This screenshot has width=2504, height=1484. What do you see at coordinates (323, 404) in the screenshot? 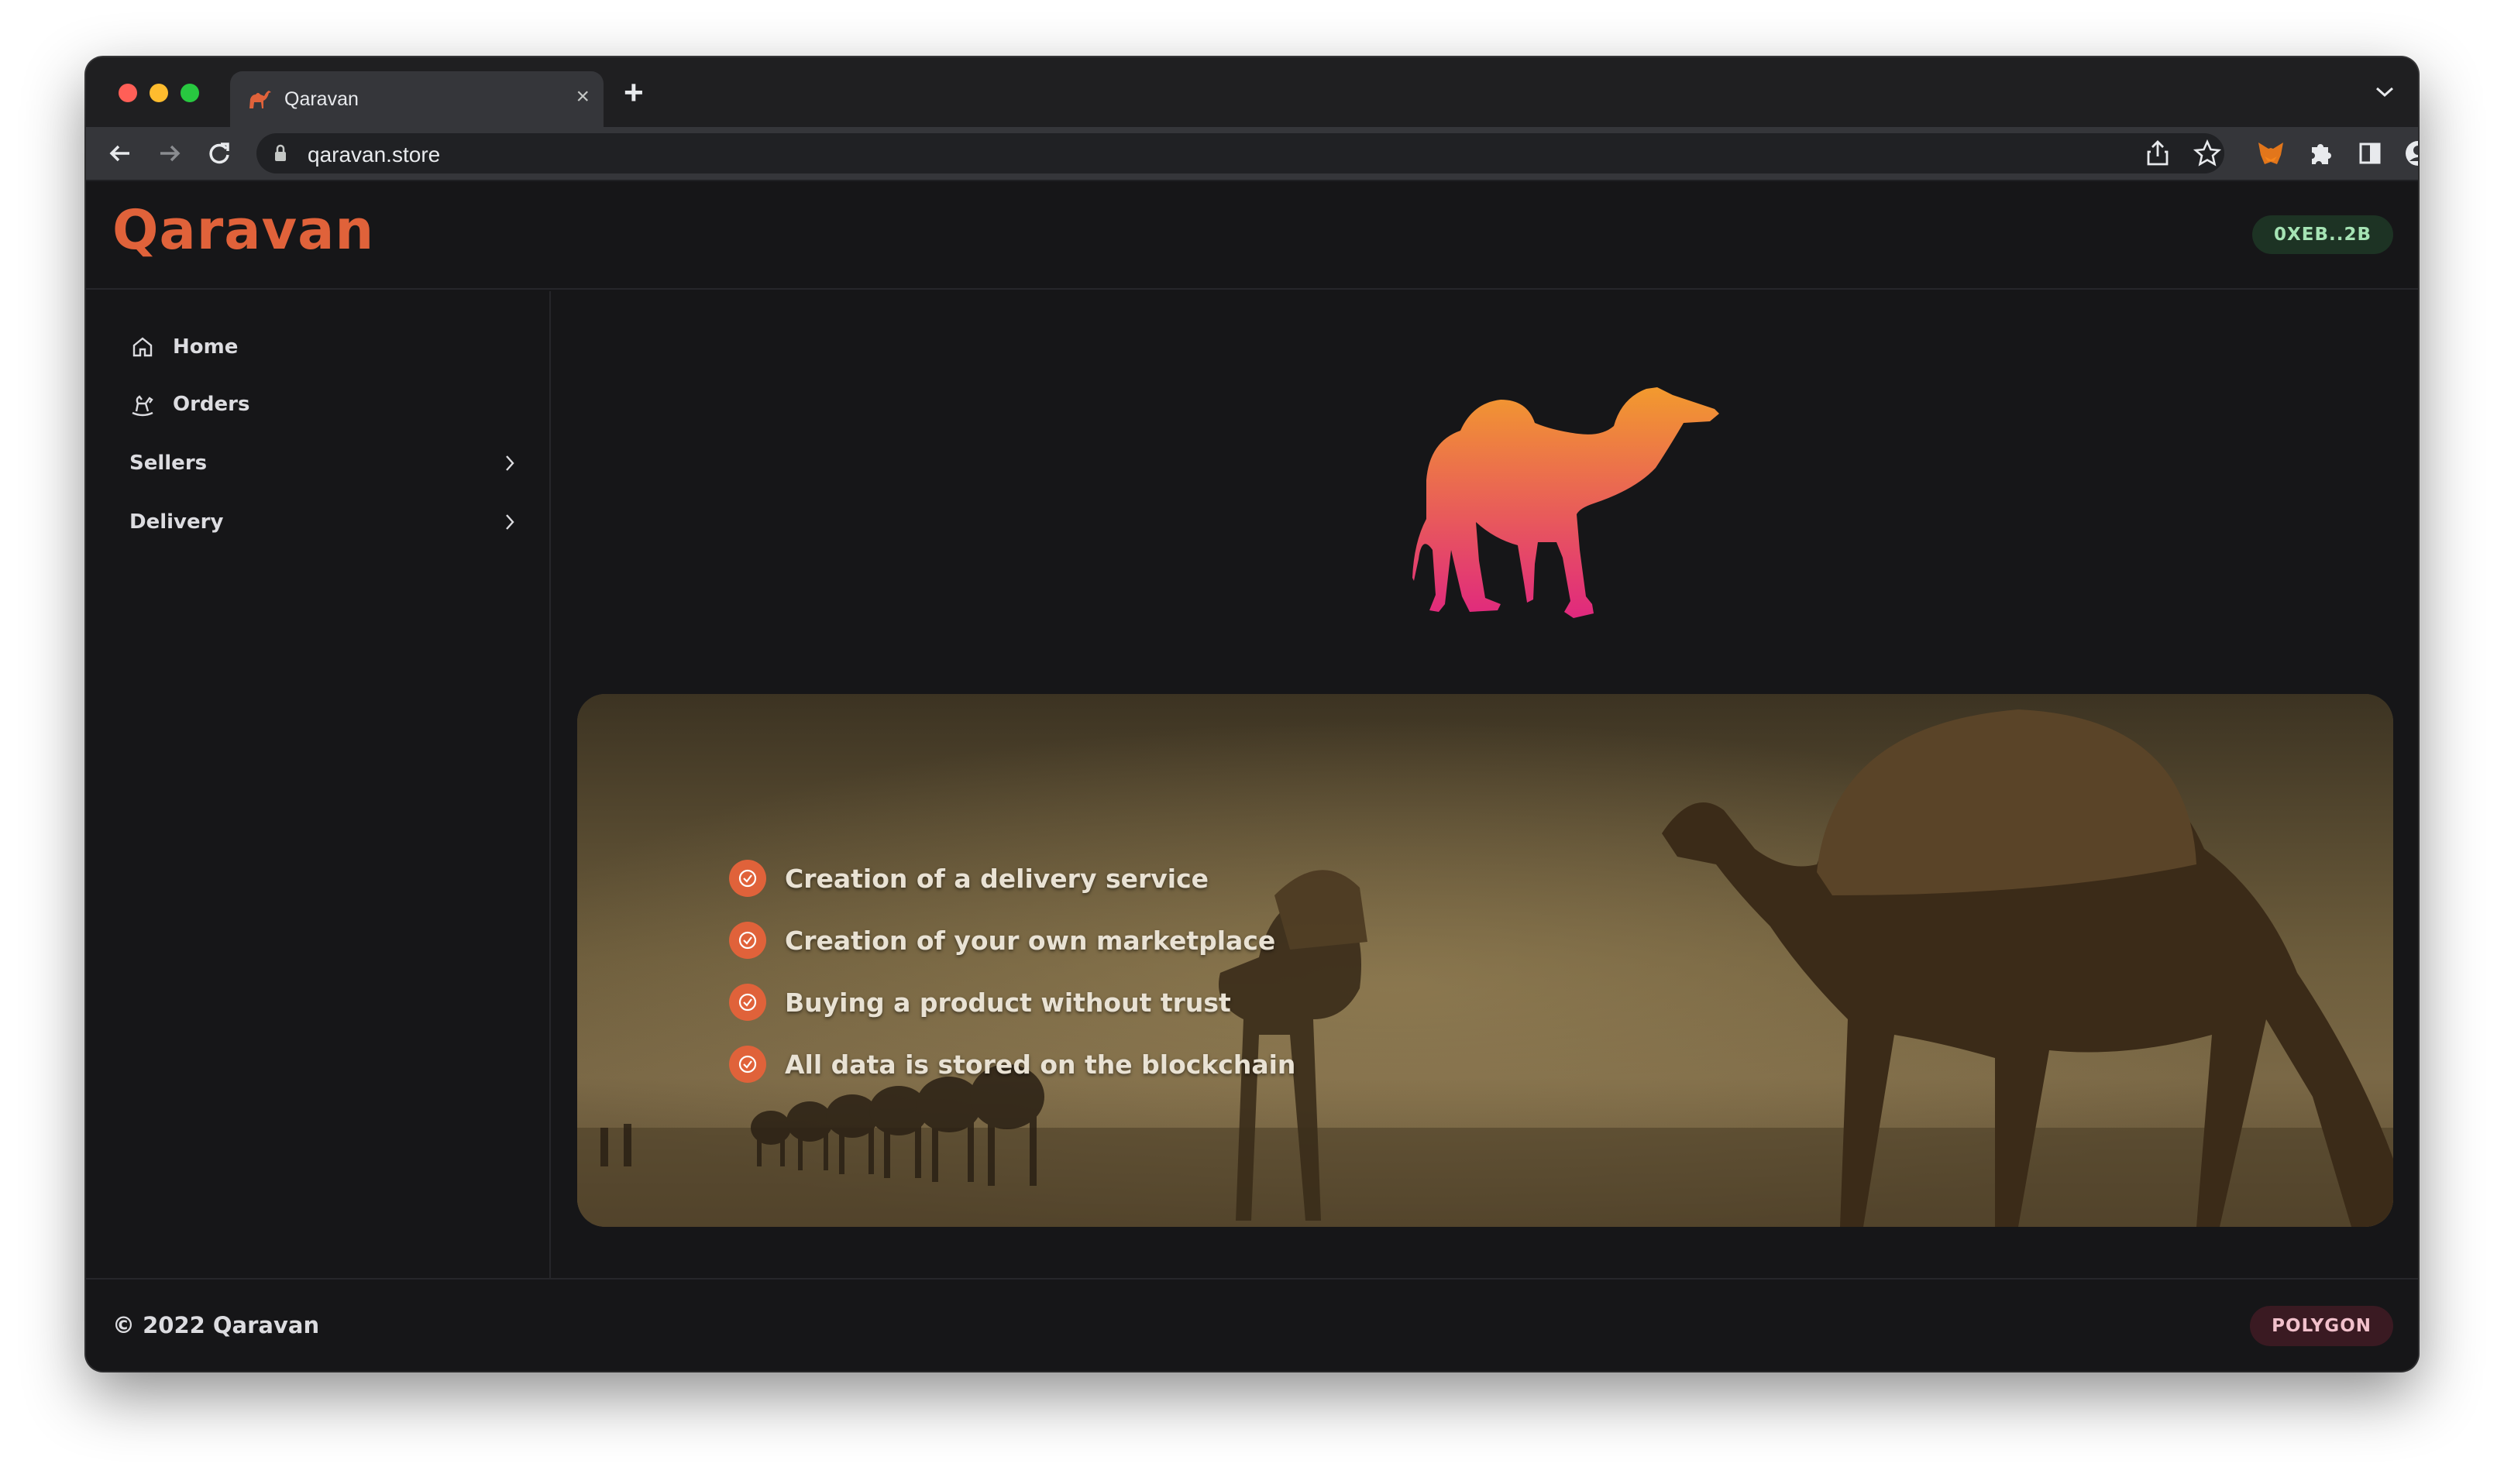
I see `sidebar-item-orders: Orders` at bounding box center [323, 404].